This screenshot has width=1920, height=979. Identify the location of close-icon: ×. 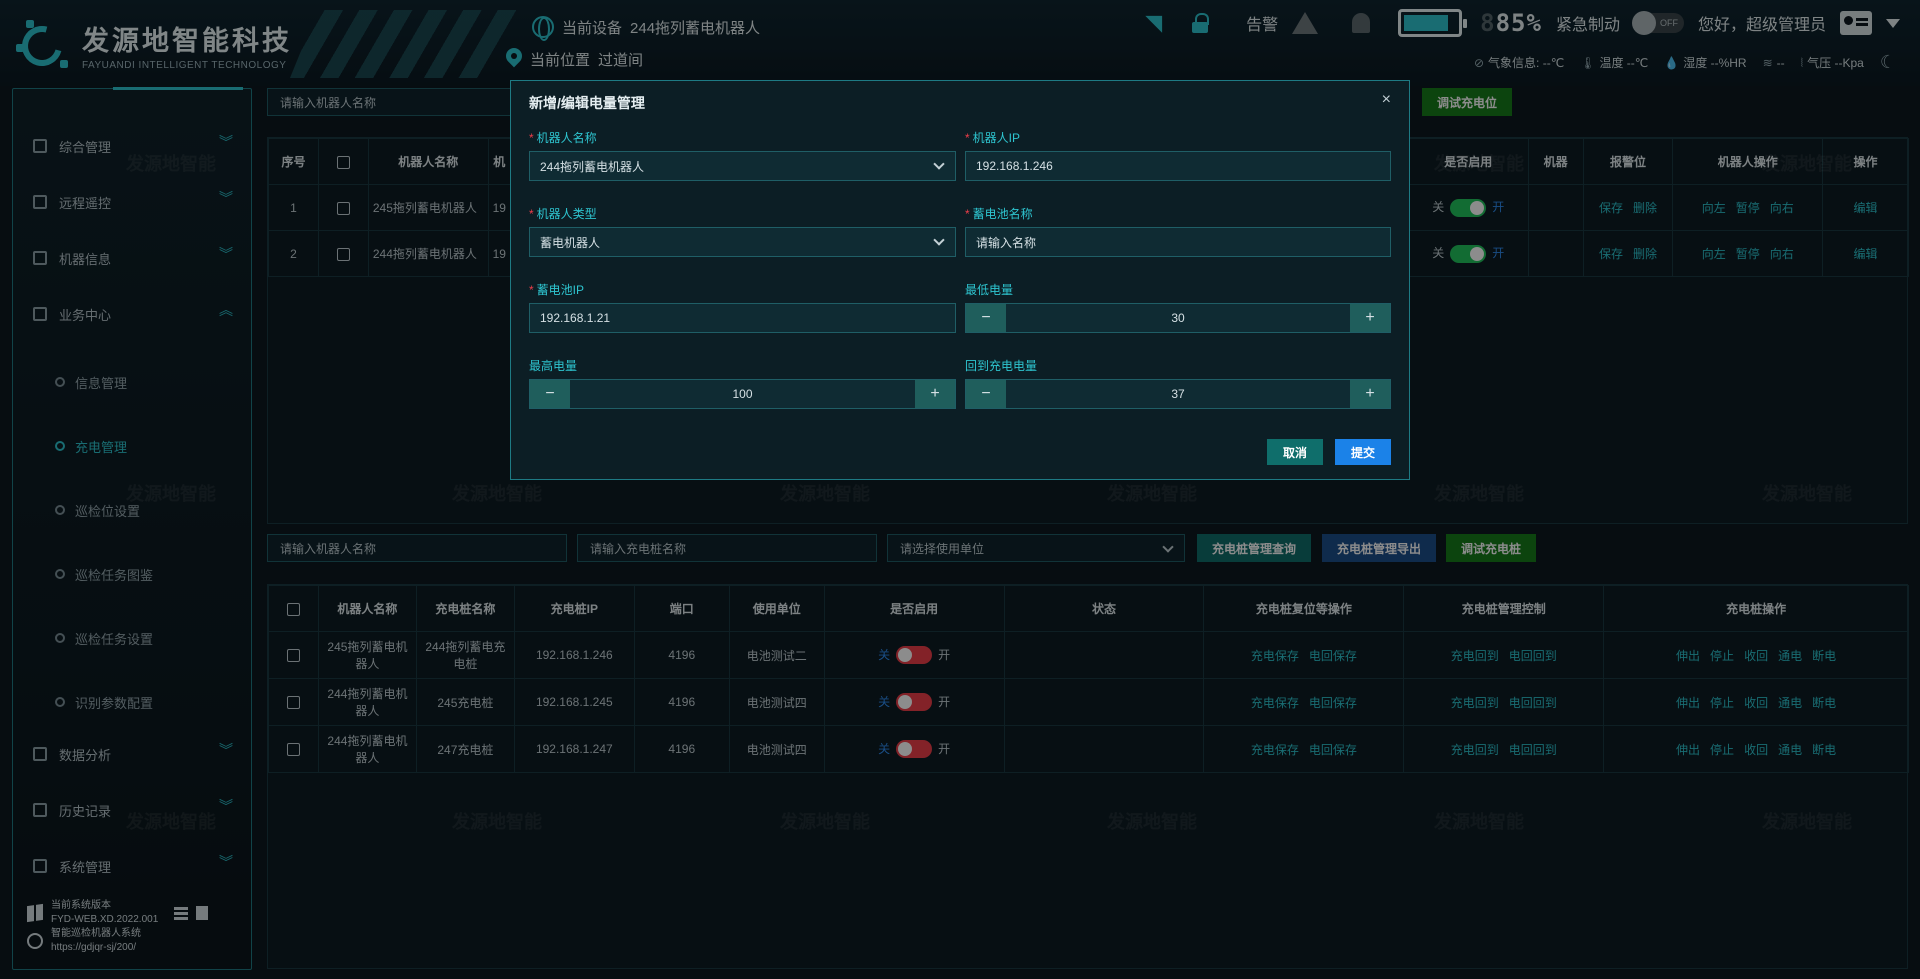
(1386, 100).